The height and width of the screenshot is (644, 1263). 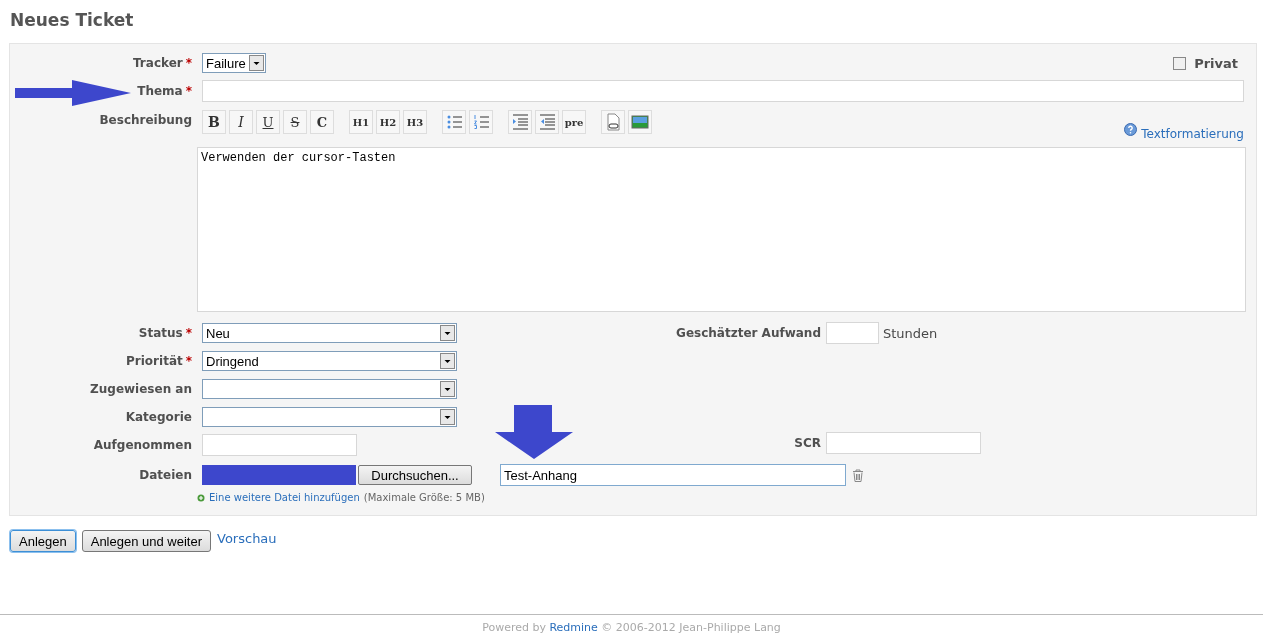 I want to click on field-label: Kategorie, so click(x=158, y=417).